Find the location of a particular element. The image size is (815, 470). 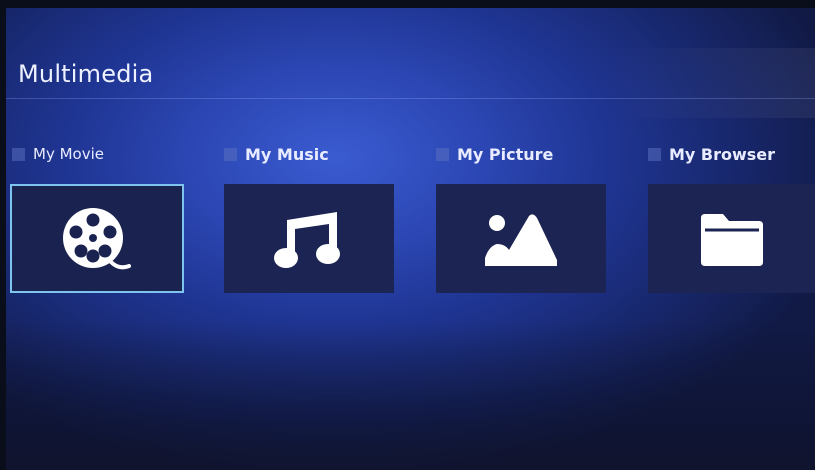

my-movie-tile is located at coordinates (97, 238).